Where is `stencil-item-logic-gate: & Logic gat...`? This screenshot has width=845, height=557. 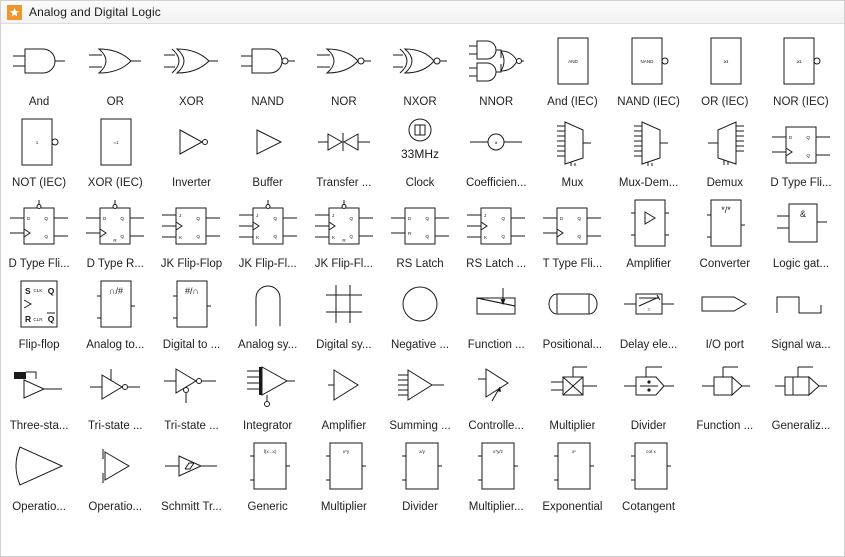
stencil-item-logic-gate: & Logic gat... is located at coordinates (801, 232).